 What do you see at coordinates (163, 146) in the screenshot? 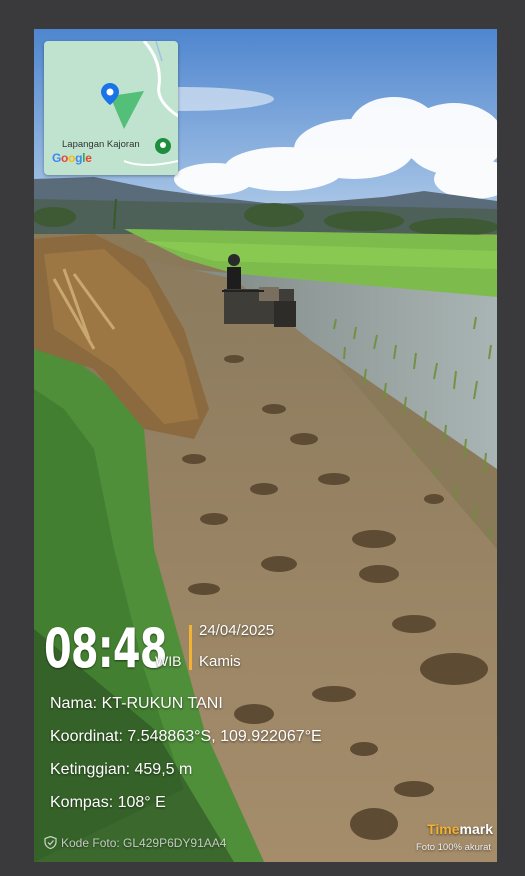
I see `place-marker-icon` at bounding box center [163, 146].